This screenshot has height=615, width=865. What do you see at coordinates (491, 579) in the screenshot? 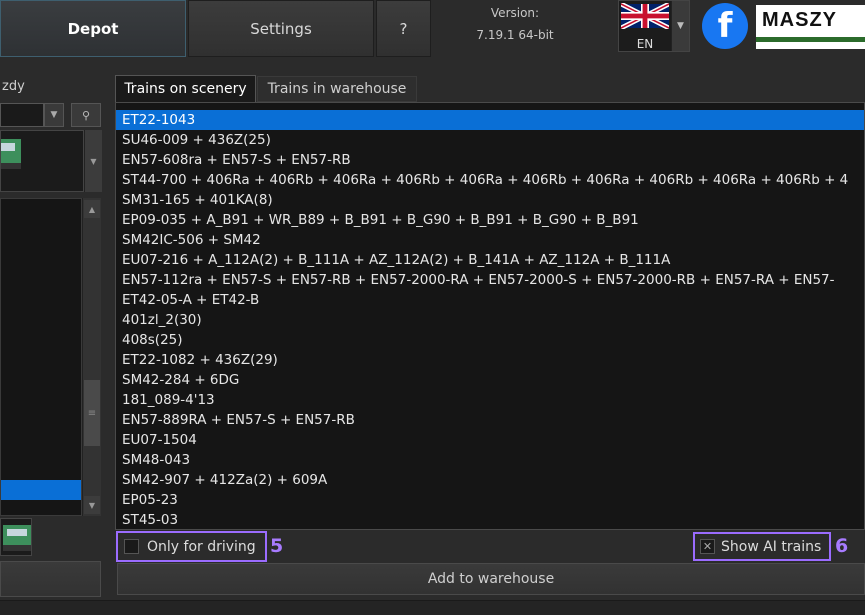
I see `add-to-warehouse-button: Add to warehouse` at bounding box center [491, 579].